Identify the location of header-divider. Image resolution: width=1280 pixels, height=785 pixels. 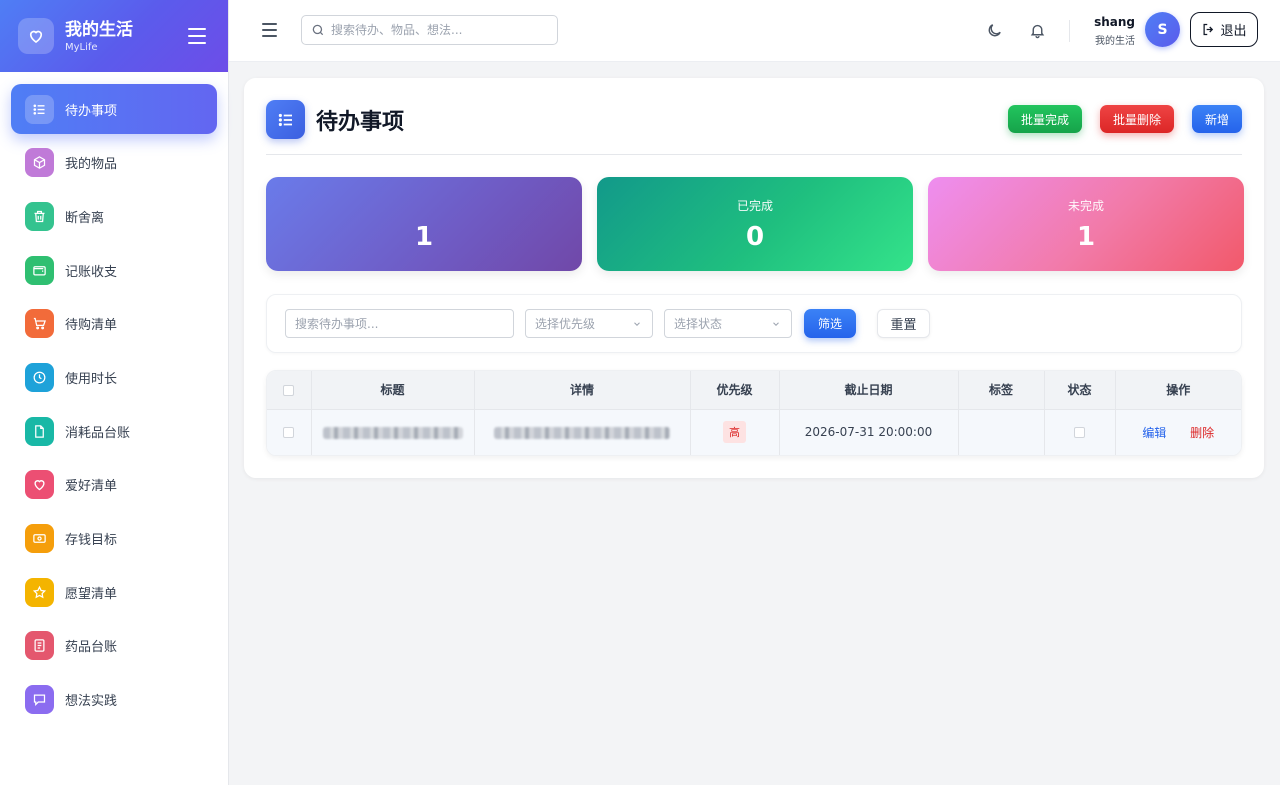
(754, 154).